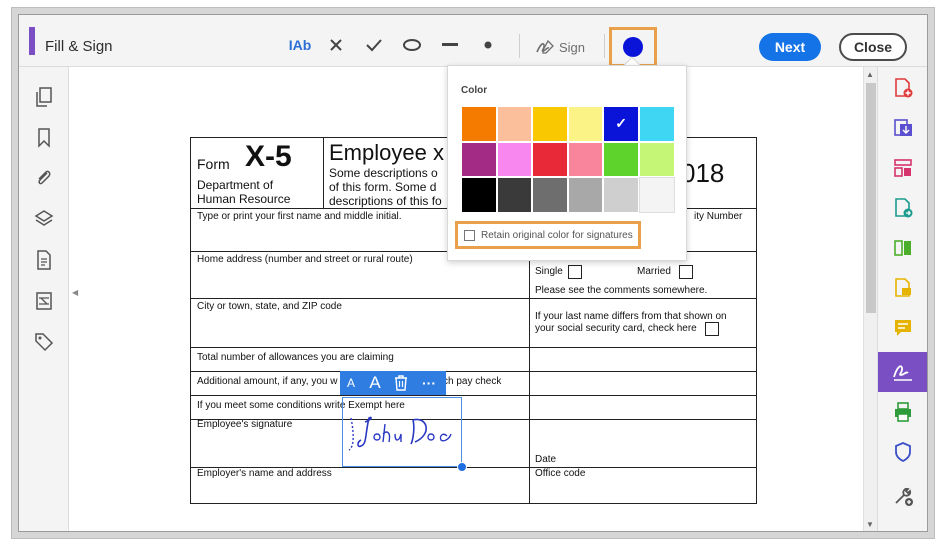 The width and height of the screenshot is (946, 547). Describe the element at coordinates (790, 47) in the screenshot. I see `next-button: Next` at that location.